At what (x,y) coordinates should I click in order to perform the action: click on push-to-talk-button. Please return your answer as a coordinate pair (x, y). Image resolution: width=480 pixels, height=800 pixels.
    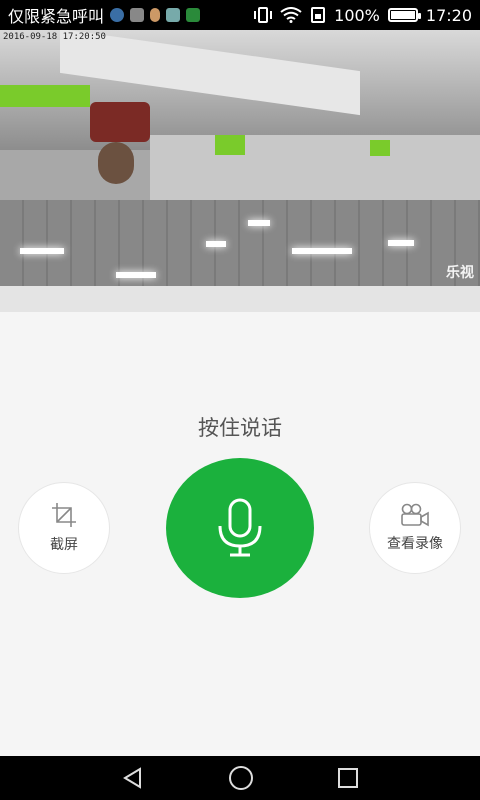
    Looking at the image, I should click on (240, 528).